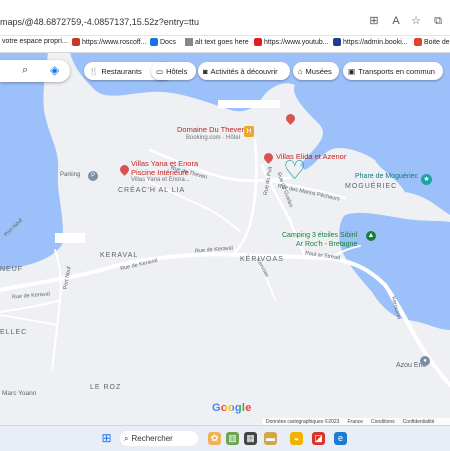 The width and height of the screenshot is (450, 451). I want to click on taskbar-search-label: Rechercher, so click(152, 438).